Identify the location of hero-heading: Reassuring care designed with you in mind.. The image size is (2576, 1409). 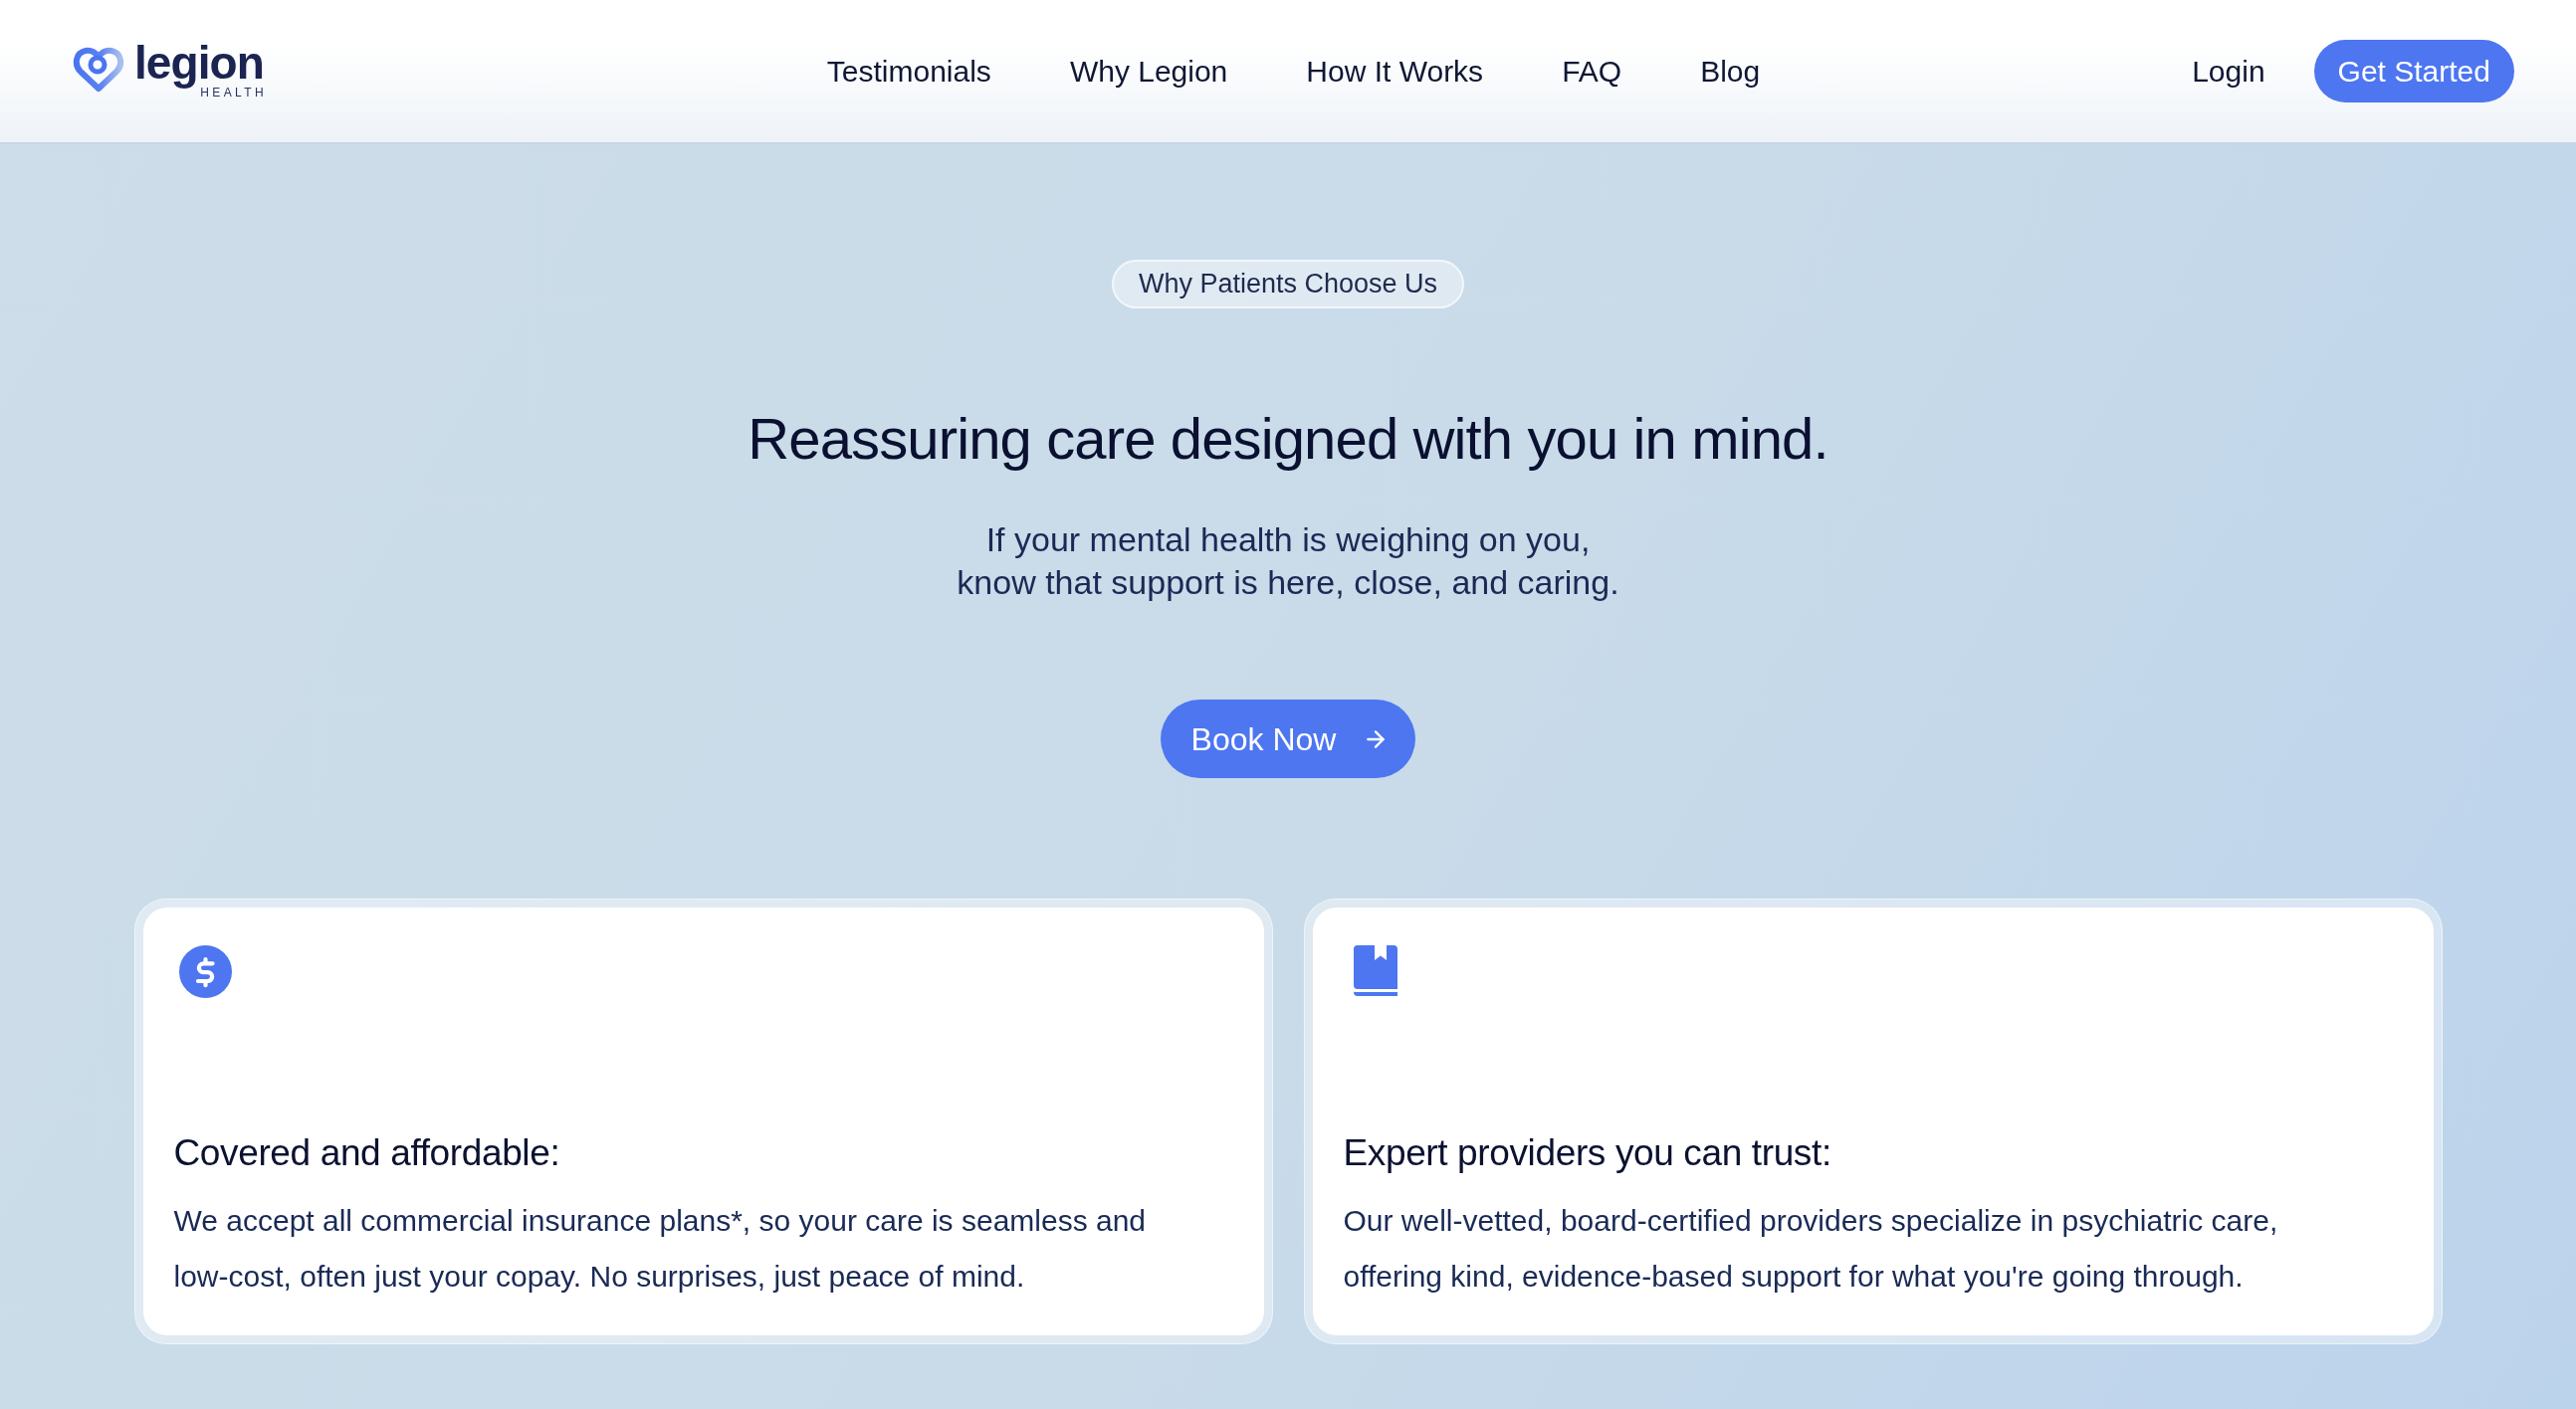
(1288, 439).